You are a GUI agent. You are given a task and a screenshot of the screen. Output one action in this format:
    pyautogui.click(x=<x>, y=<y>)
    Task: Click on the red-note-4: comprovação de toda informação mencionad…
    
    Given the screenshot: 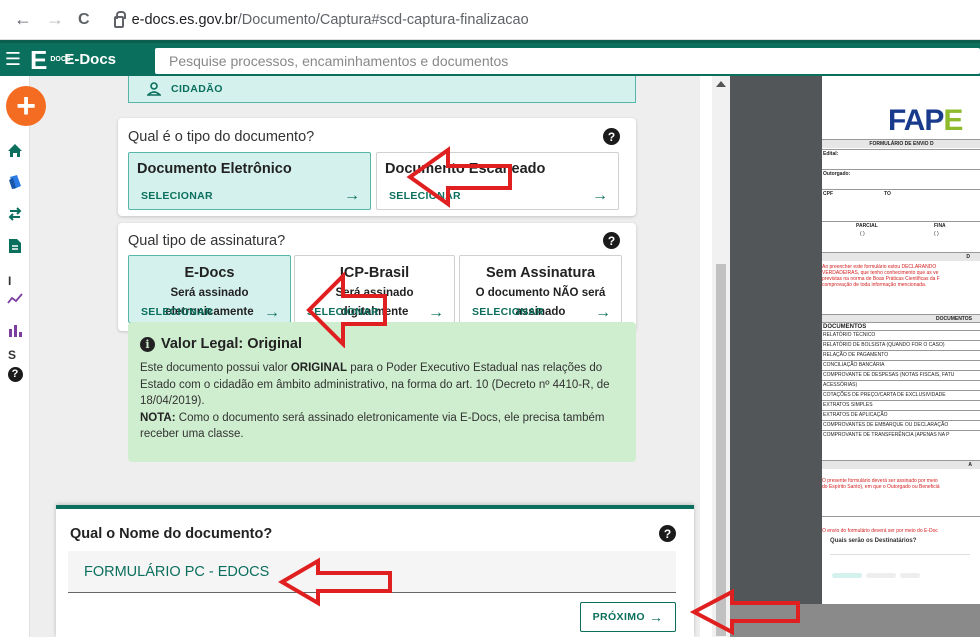 What is the action you would take?
    pyautogui.click(x=874, y=285)
    